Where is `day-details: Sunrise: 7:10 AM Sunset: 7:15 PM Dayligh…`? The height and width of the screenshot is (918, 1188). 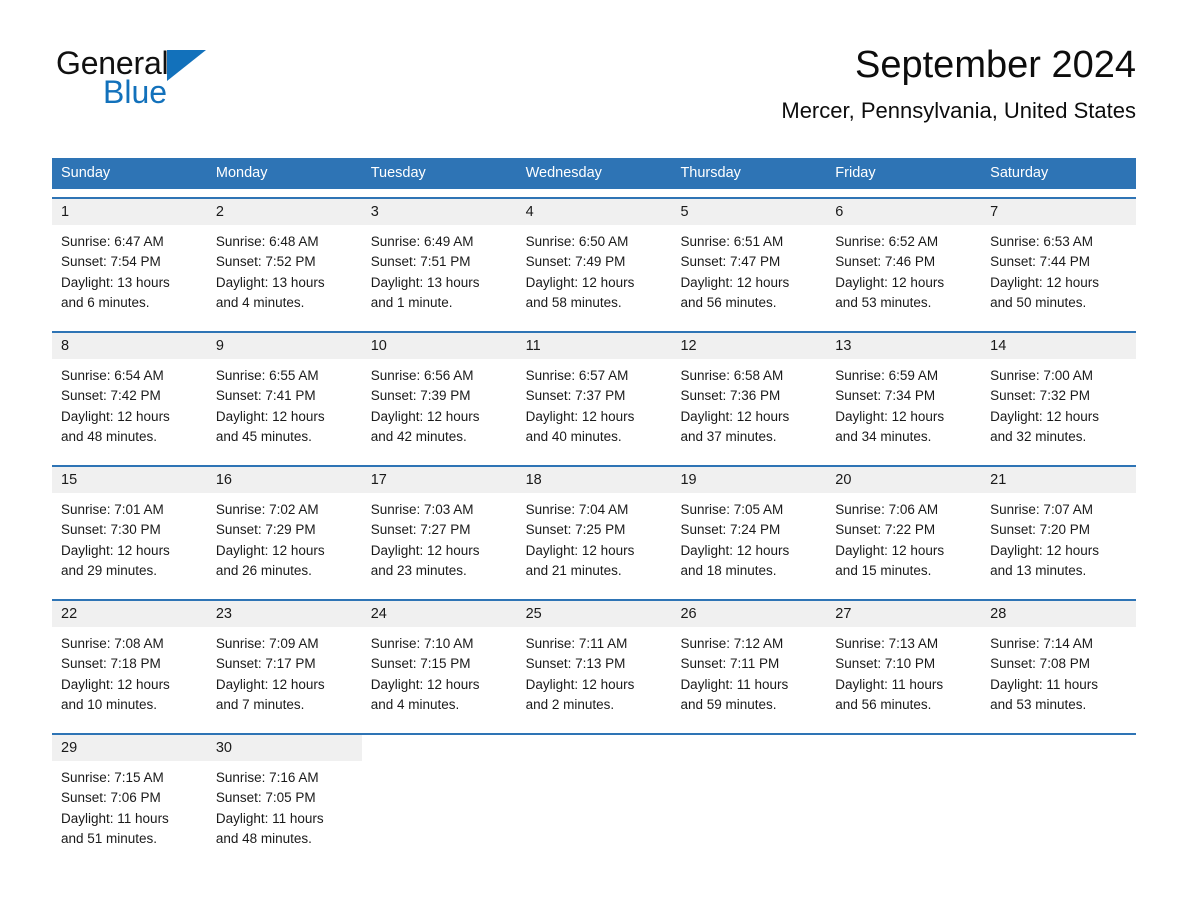 day-details: Sunrise: 7:10 AM Sunset: 7:15 PM Dayligh… is located at coordinates (439, 671).